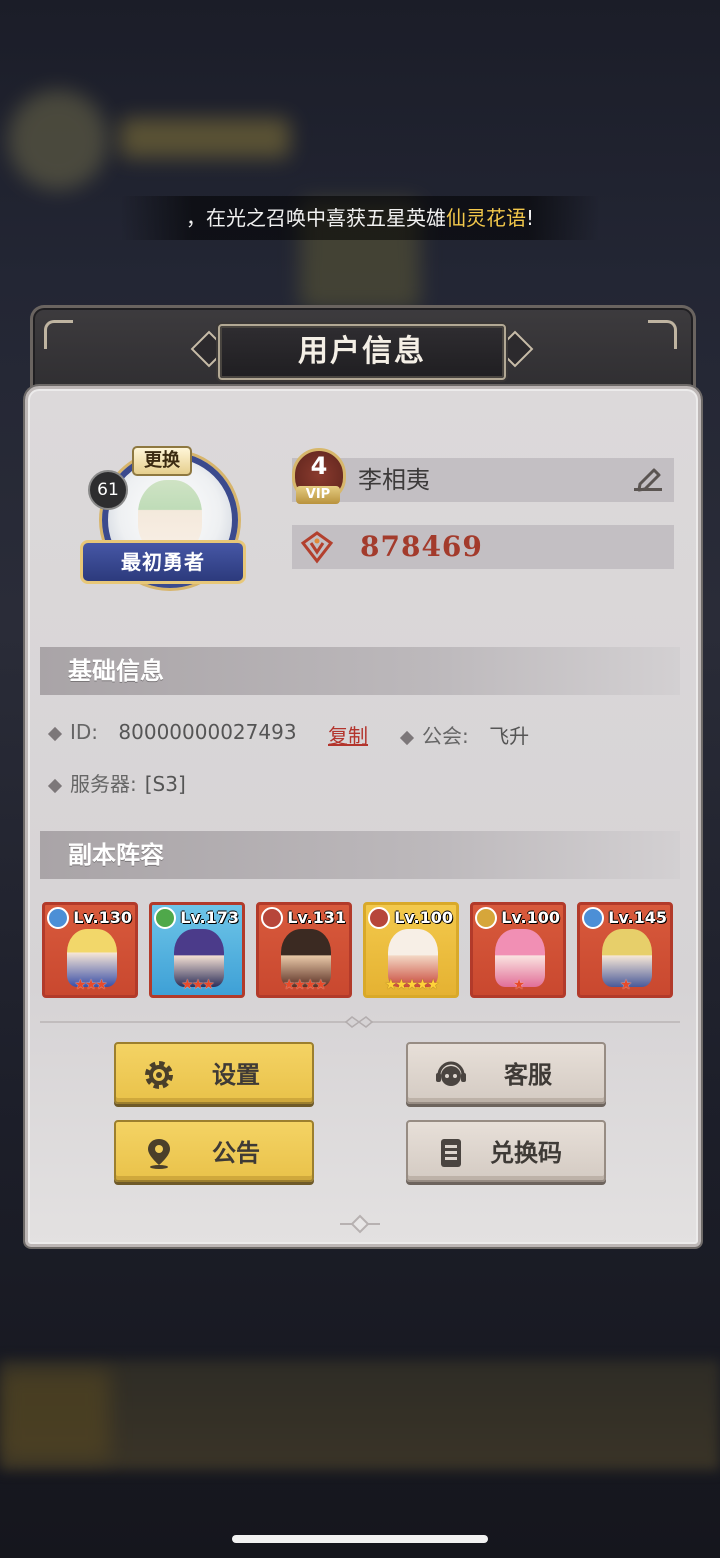  Describe the element at coordinates (483, 480) in the screenshot. I see `name-bar` at that location.